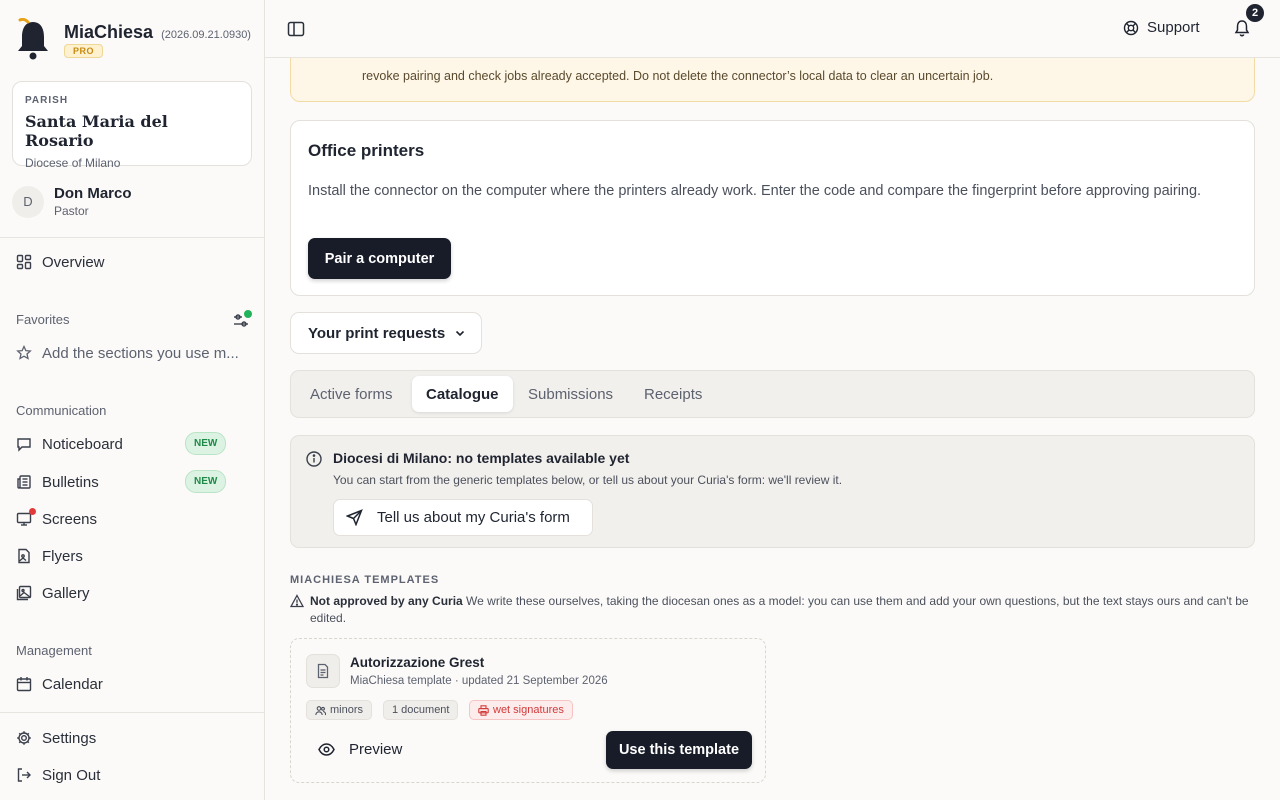 This screenshot has height=800, width=1280. What do you see at coordinates (365, 580) in the screenshot?
I see `templates-heading: MIACHIESA TEMPLATES` at bounding box center [365, 580].